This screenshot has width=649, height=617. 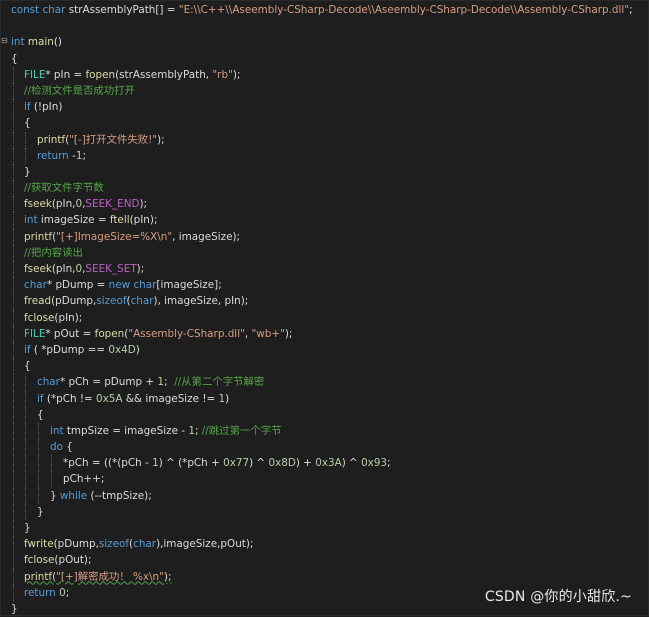 I want to click on code-token: );, so click(x=143, y=204).